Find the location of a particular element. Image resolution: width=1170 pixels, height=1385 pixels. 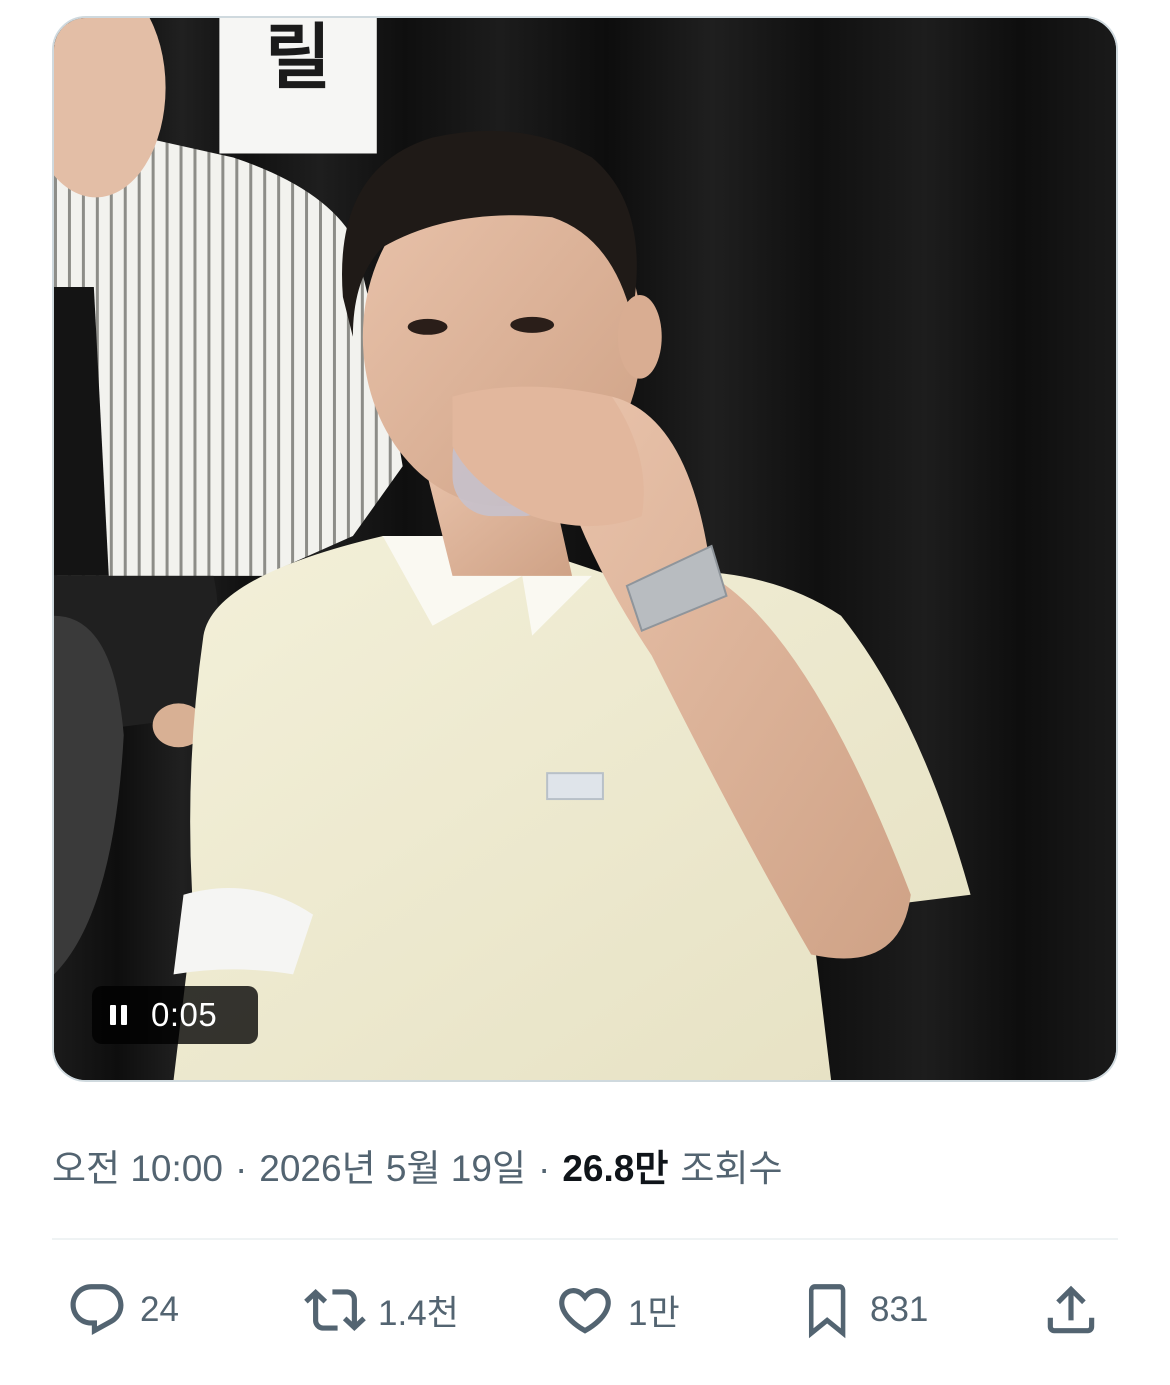

share-button is located at coordinates (1071, 1310).